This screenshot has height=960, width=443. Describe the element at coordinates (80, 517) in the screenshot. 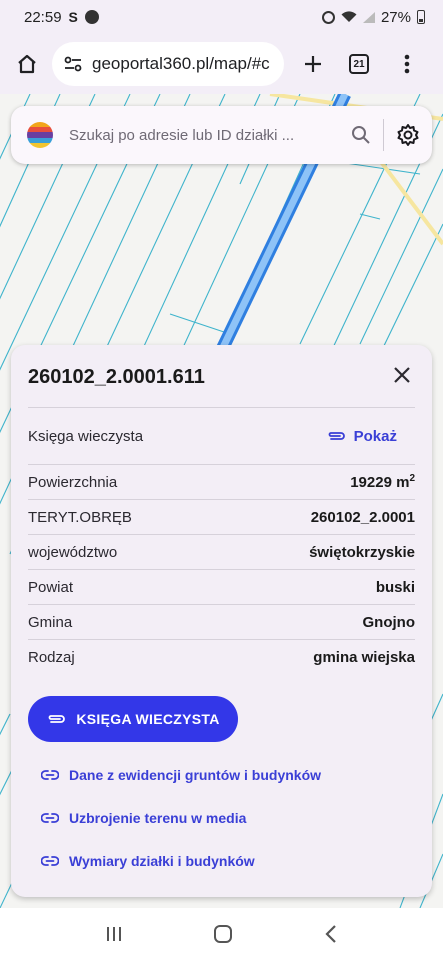

I see `attribute-label: TERYT.OBRĘB` at that location.